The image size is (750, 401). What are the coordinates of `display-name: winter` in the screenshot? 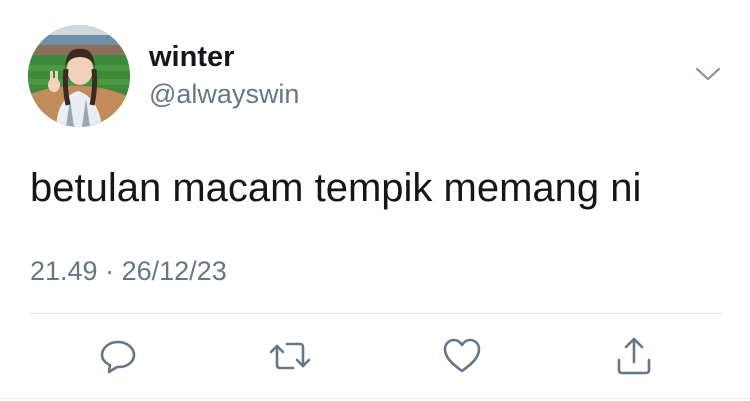 It's located at (191, 57).